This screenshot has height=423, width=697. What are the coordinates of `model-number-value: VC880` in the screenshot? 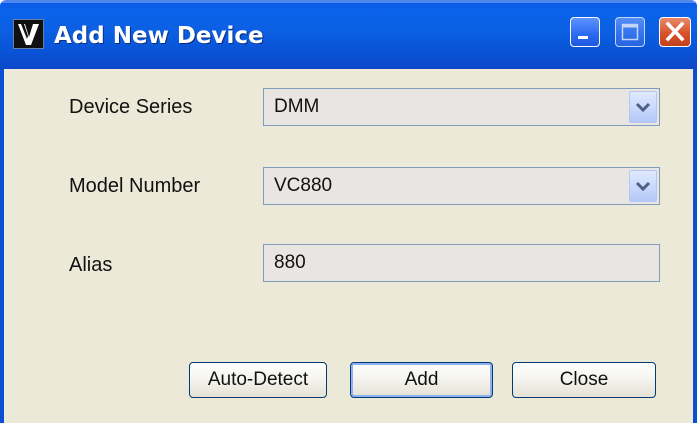 It's located at (303, 185).